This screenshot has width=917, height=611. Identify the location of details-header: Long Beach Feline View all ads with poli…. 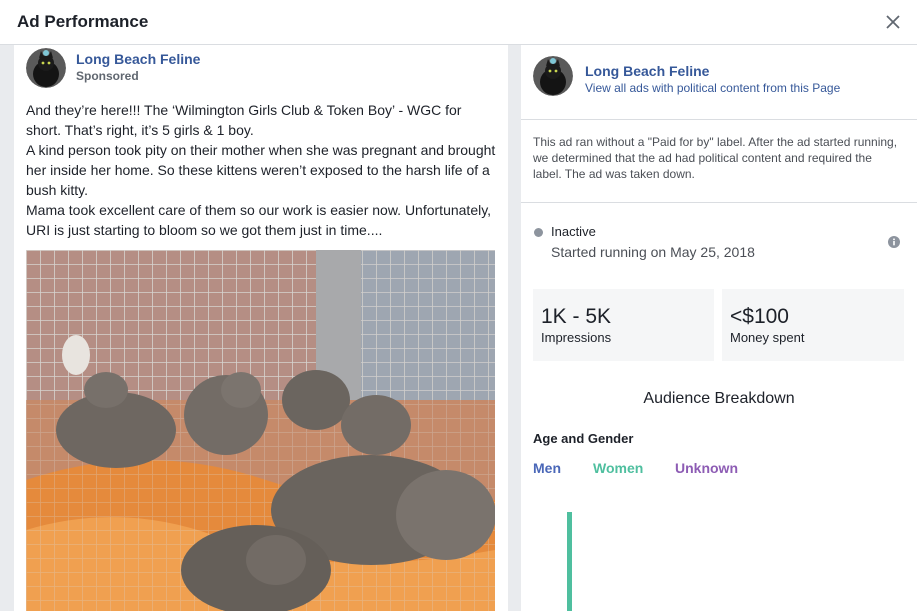
(719, 82).